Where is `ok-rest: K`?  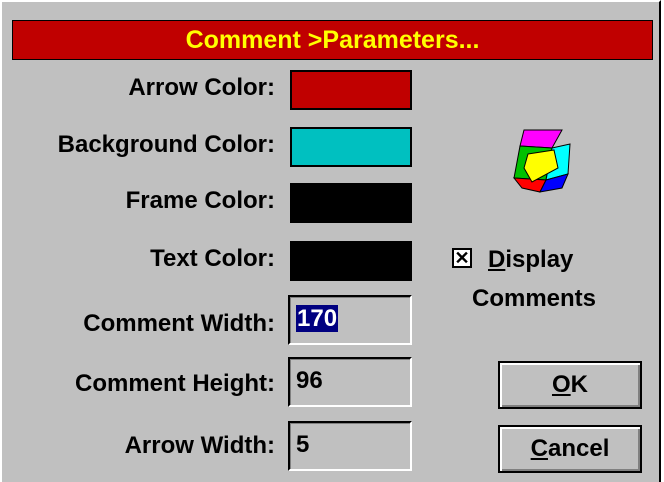 ok-rest: K is located at coordinates (579, 384).